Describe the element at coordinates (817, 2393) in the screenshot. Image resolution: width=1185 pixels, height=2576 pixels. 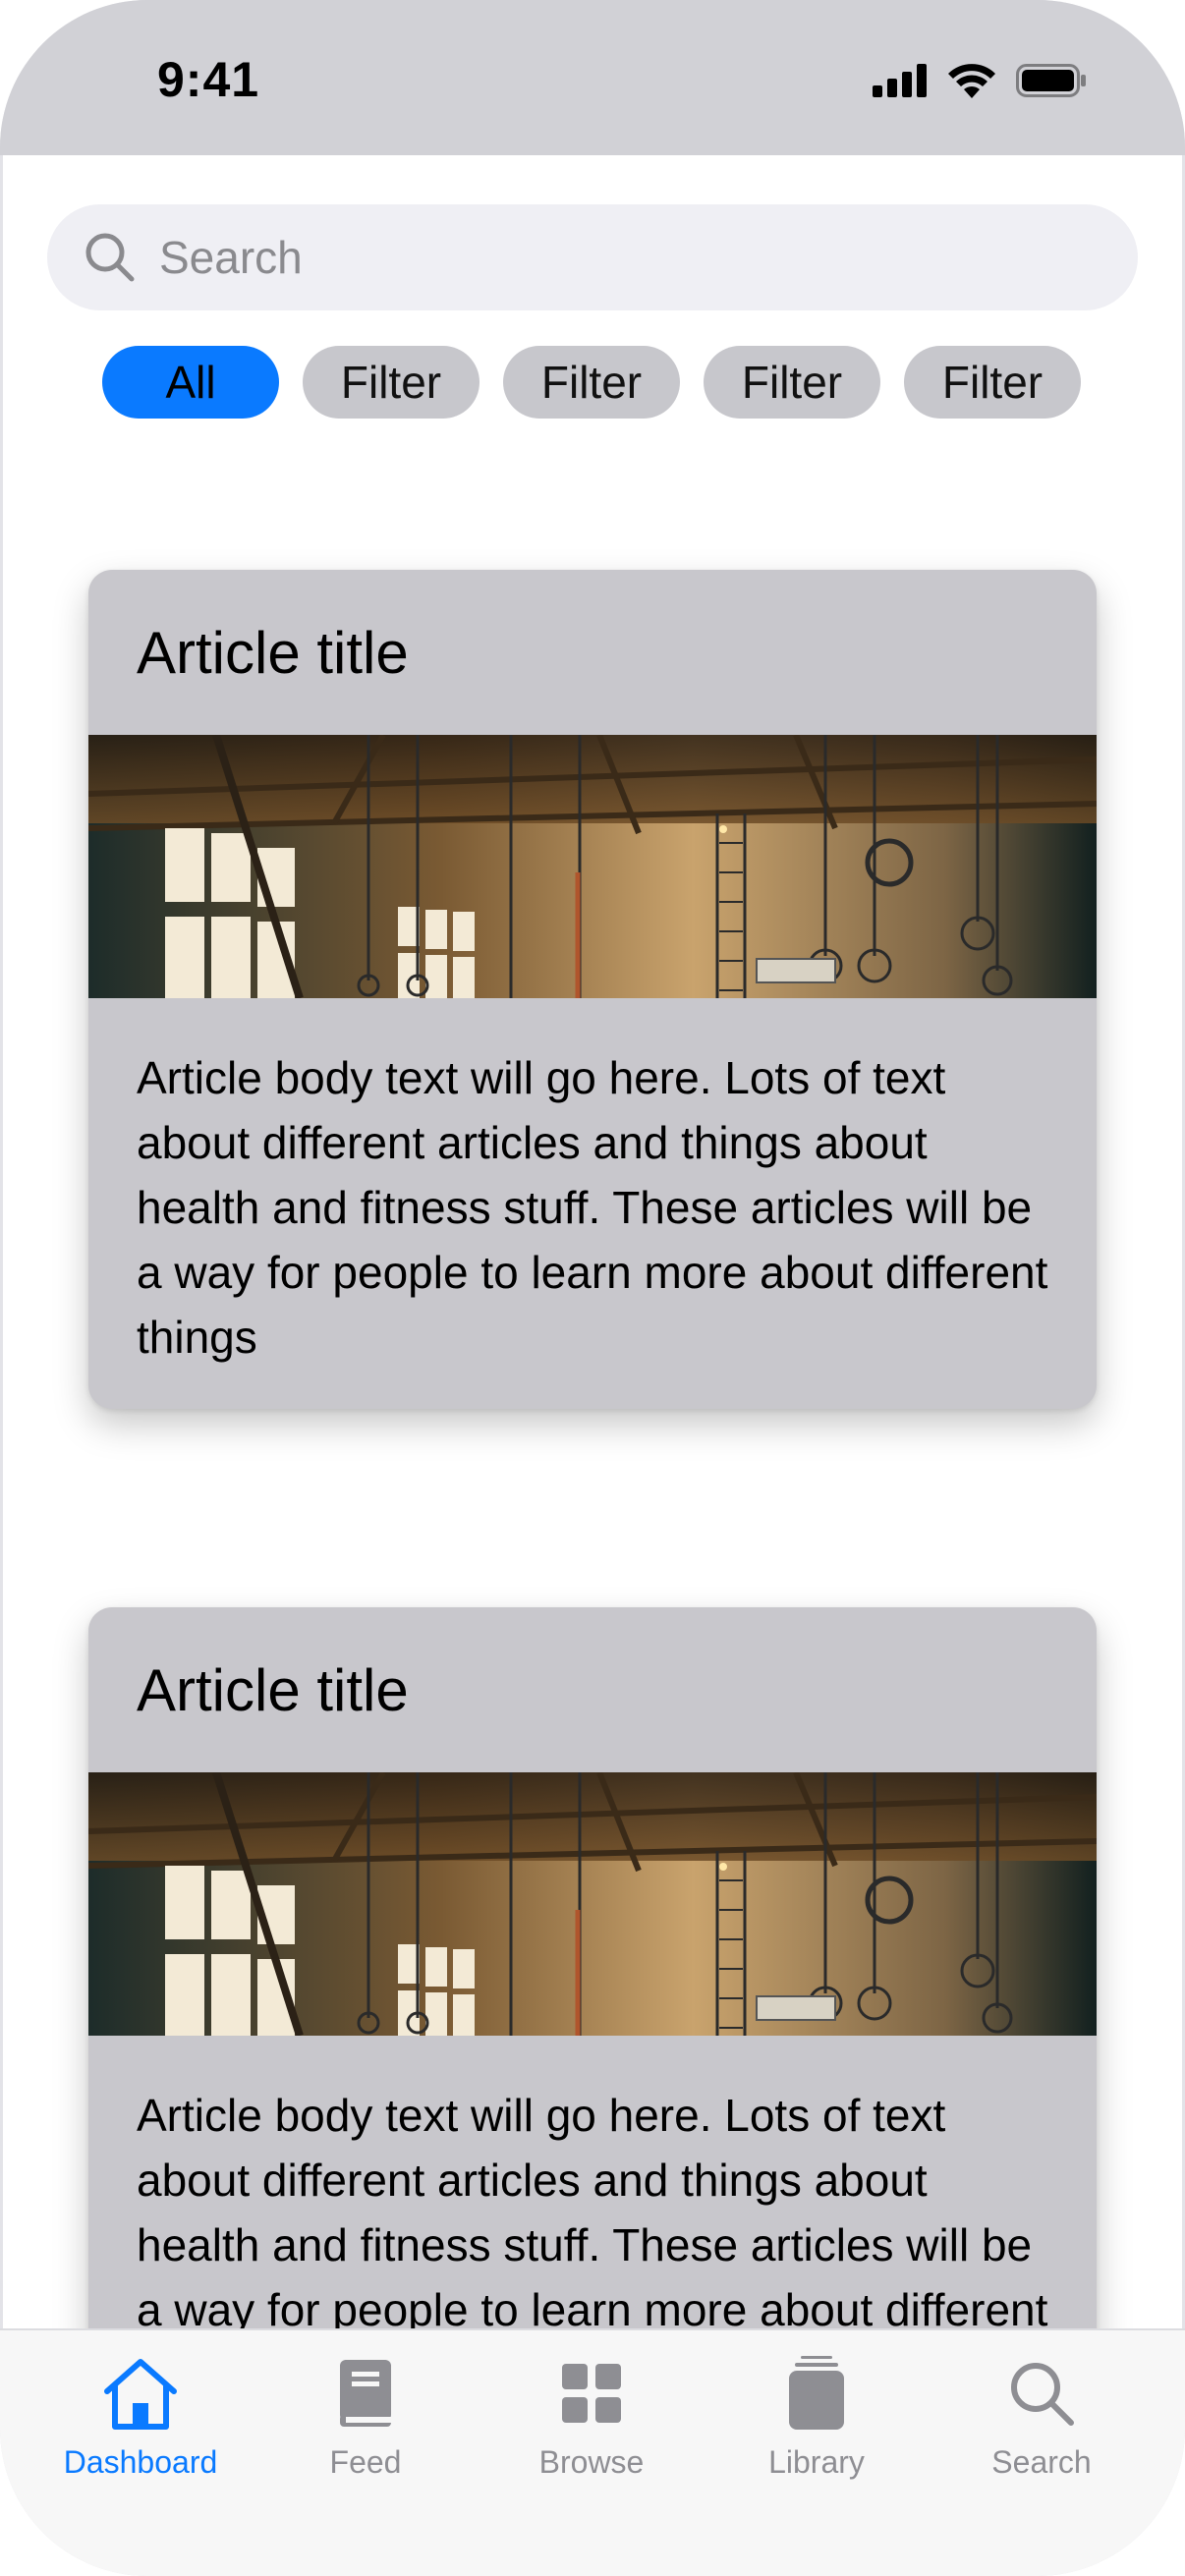
I see `stack-icon` at that location.